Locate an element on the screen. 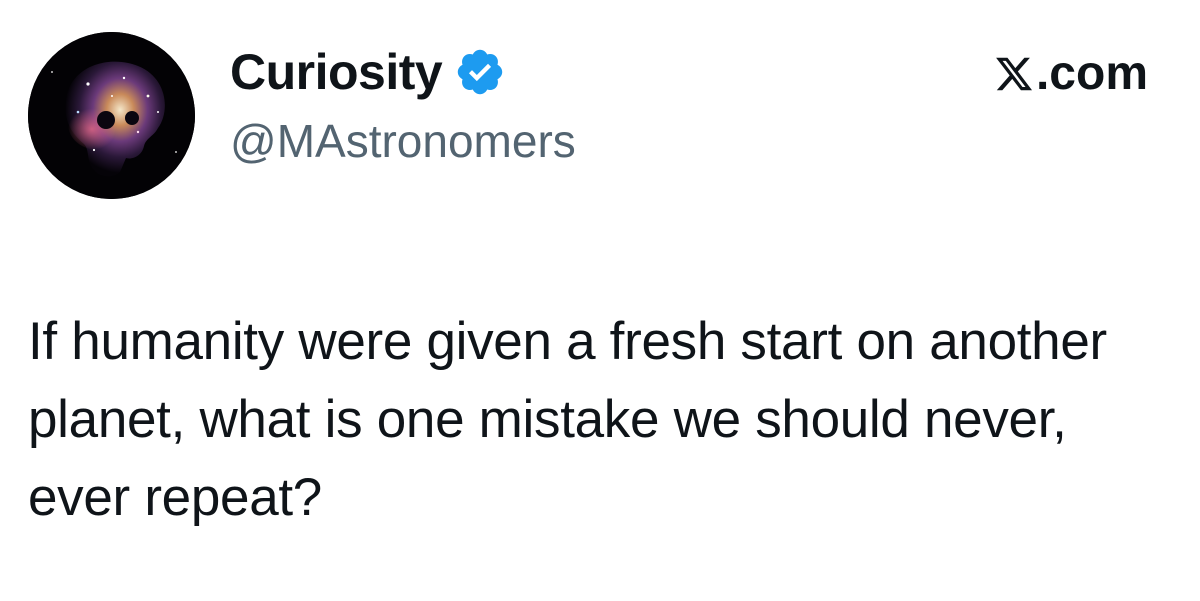  x-logo-icon is located at coordinates (1014, 74).